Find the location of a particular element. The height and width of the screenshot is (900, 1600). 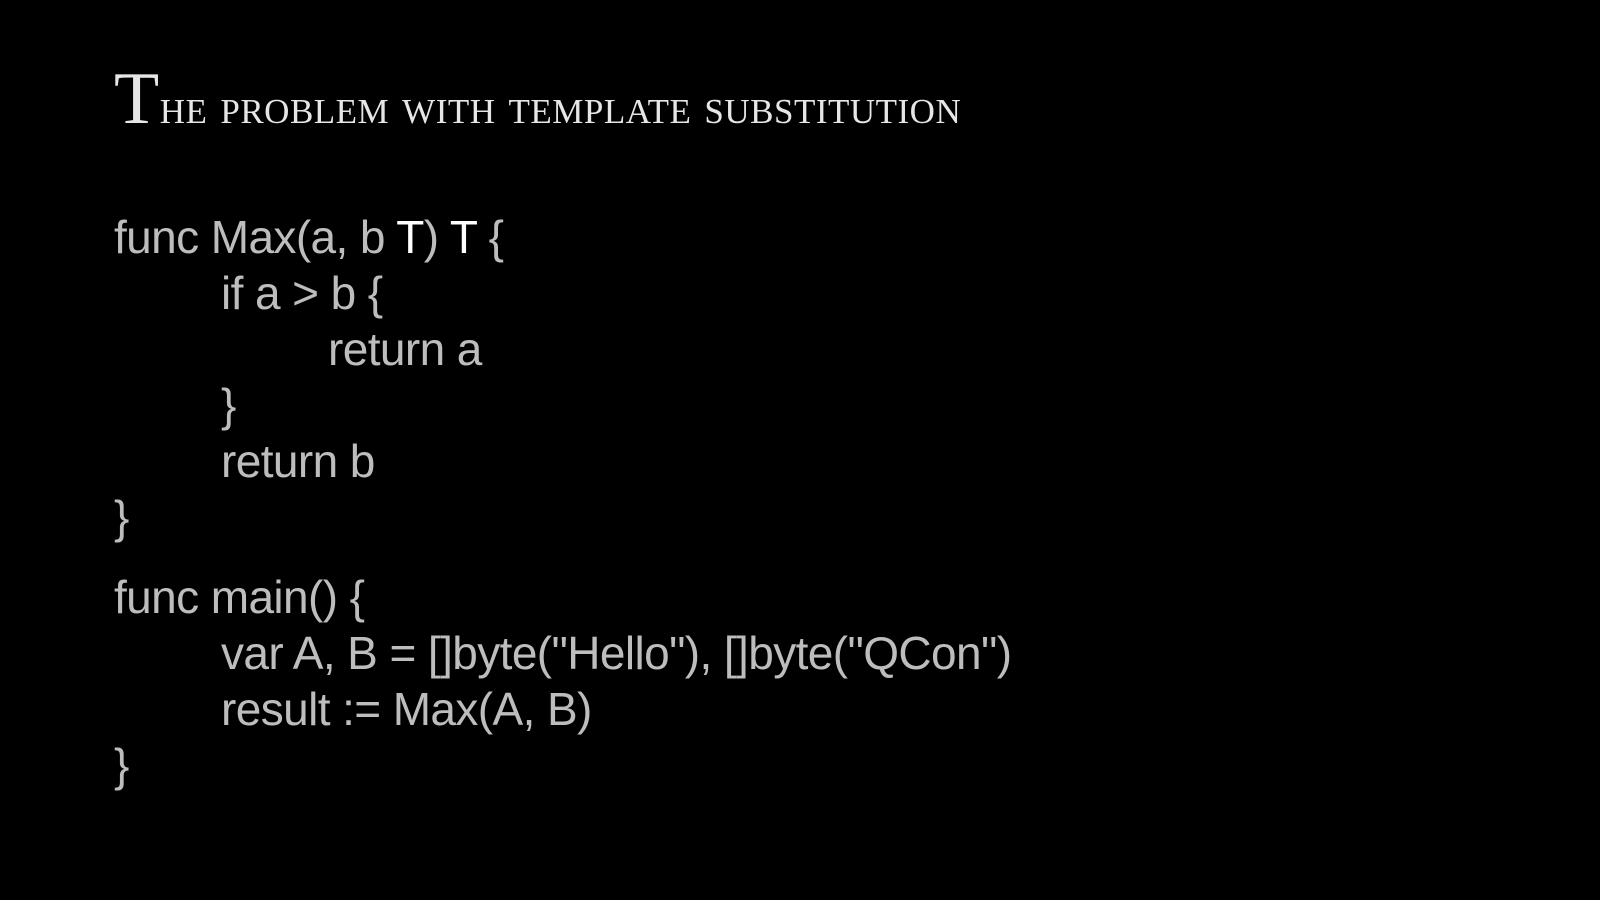

slide-title-initial: T is located at coordinates (137, 99).